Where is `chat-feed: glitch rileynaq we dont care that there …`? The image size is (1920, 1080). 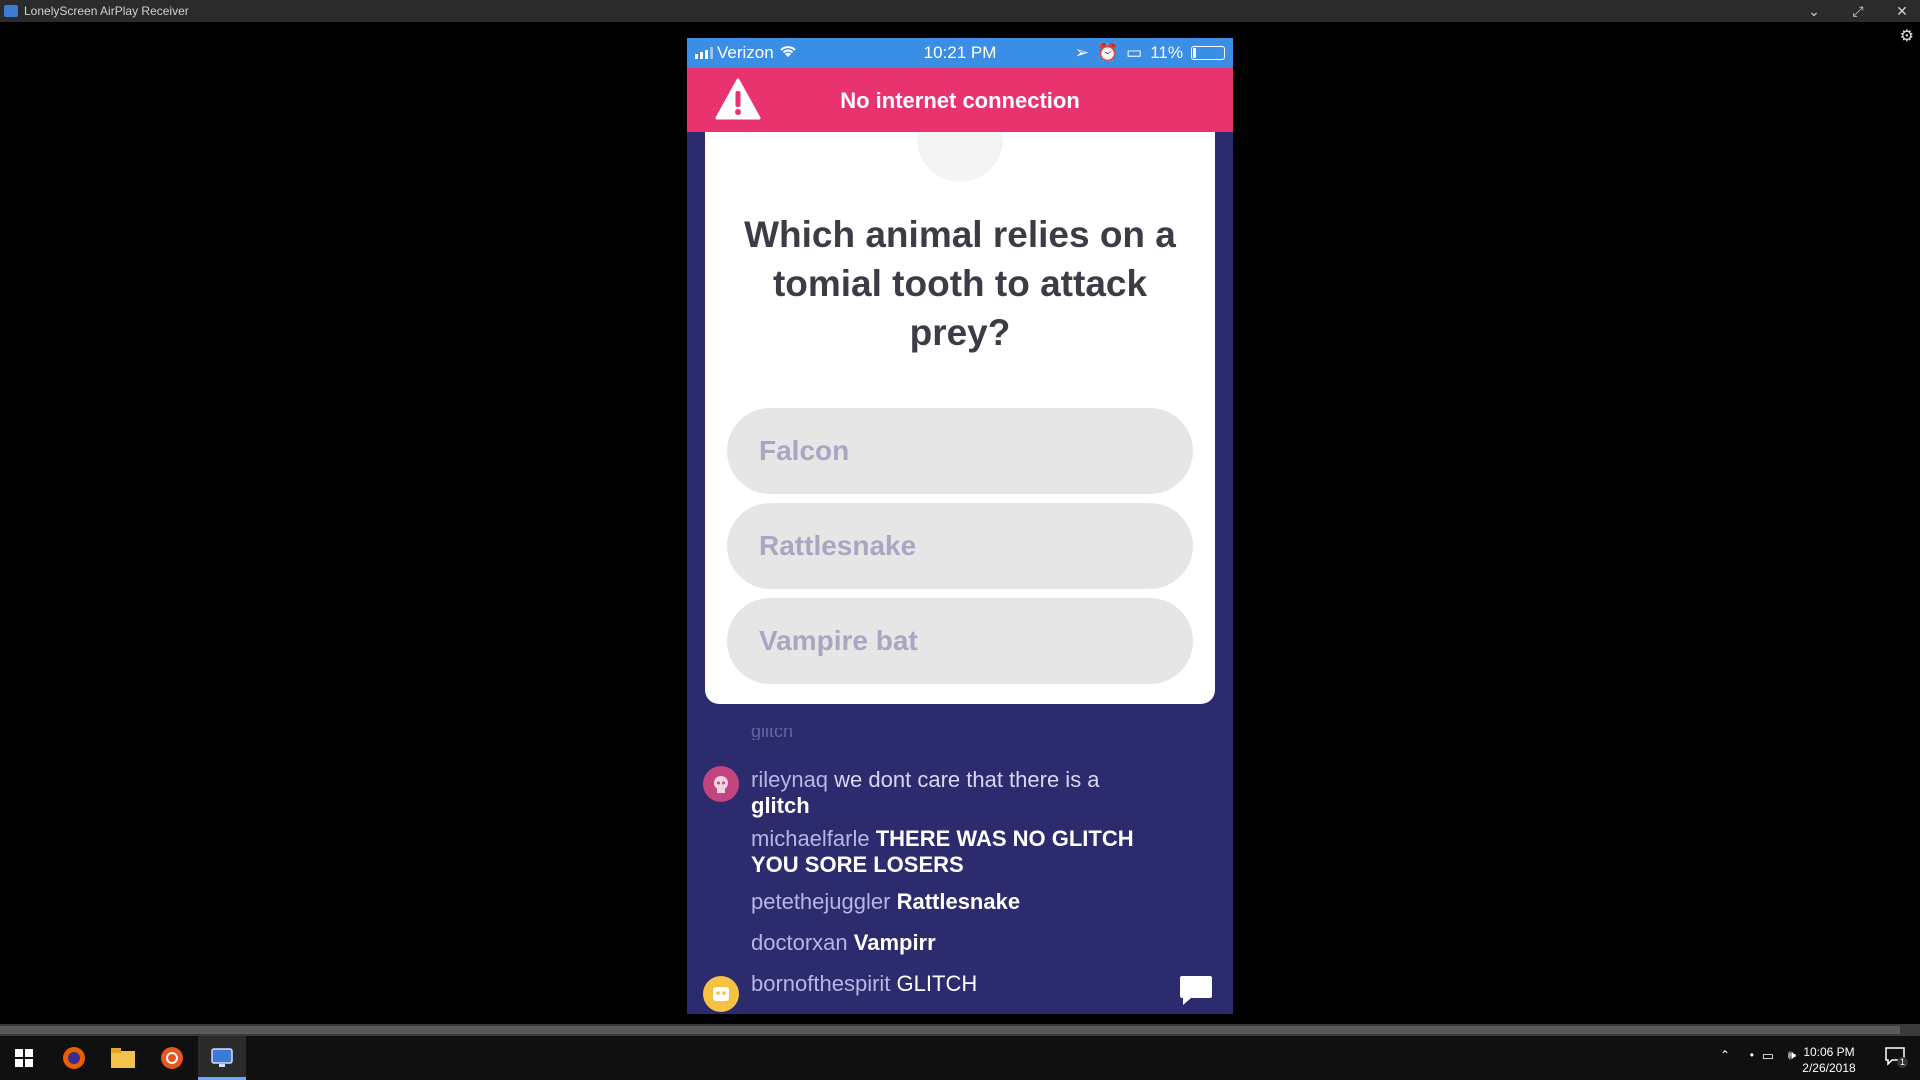 chat-feed: glitch rileynaq we dont care that there … is located at coordinates (960, 871).